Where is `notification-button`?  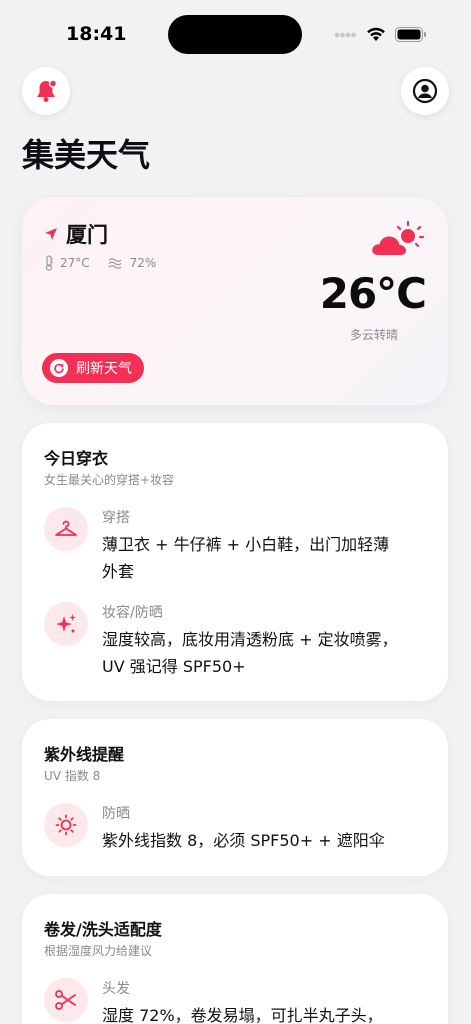
notification-button is located at coordinates (46, 91).